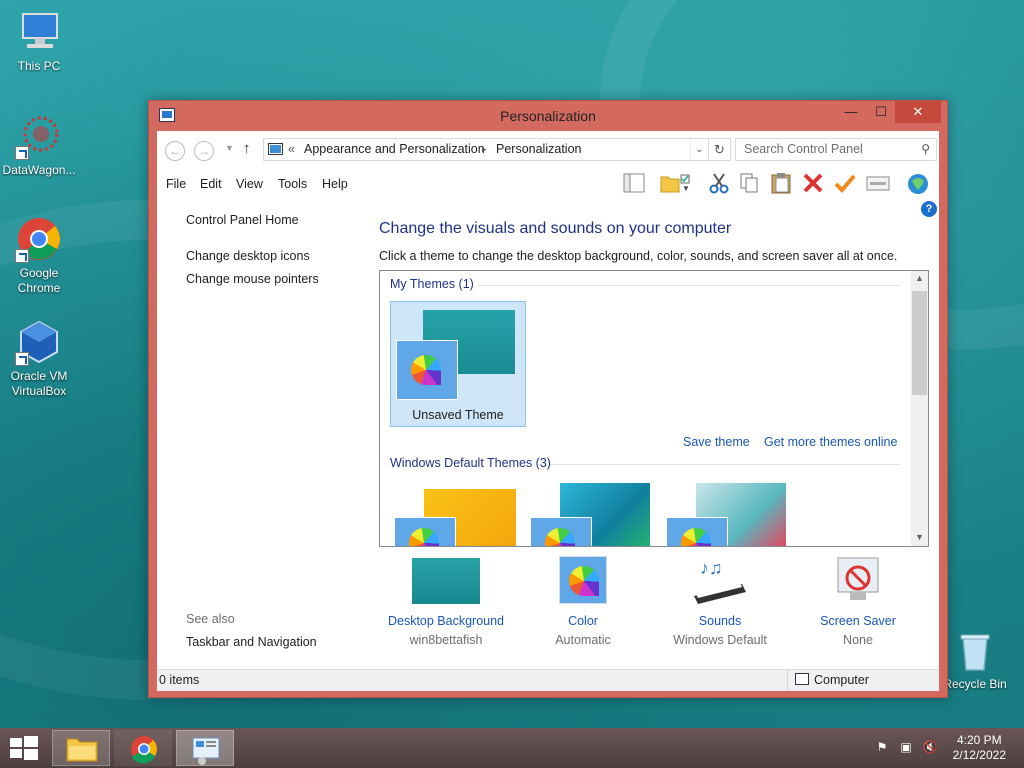  Describe the element at coordinates (906, 748) in the screenshot. I see `network-icon: ▣` at that location.